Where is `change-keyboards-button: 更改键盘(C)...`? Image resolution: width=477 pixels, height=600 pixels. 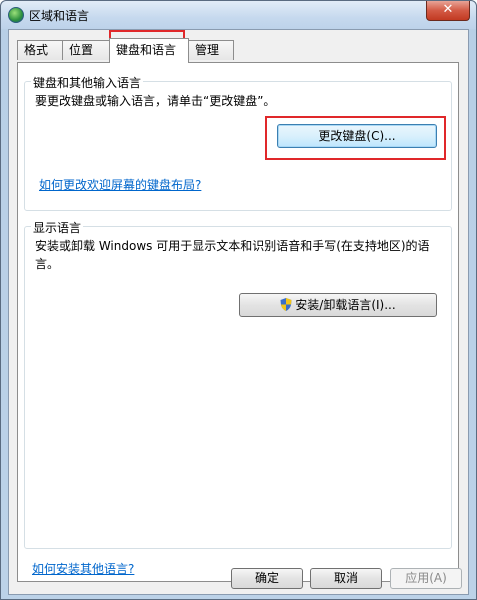
change-keyboards-button: 更改键盘(C)... is located at coordinates (357, 136).